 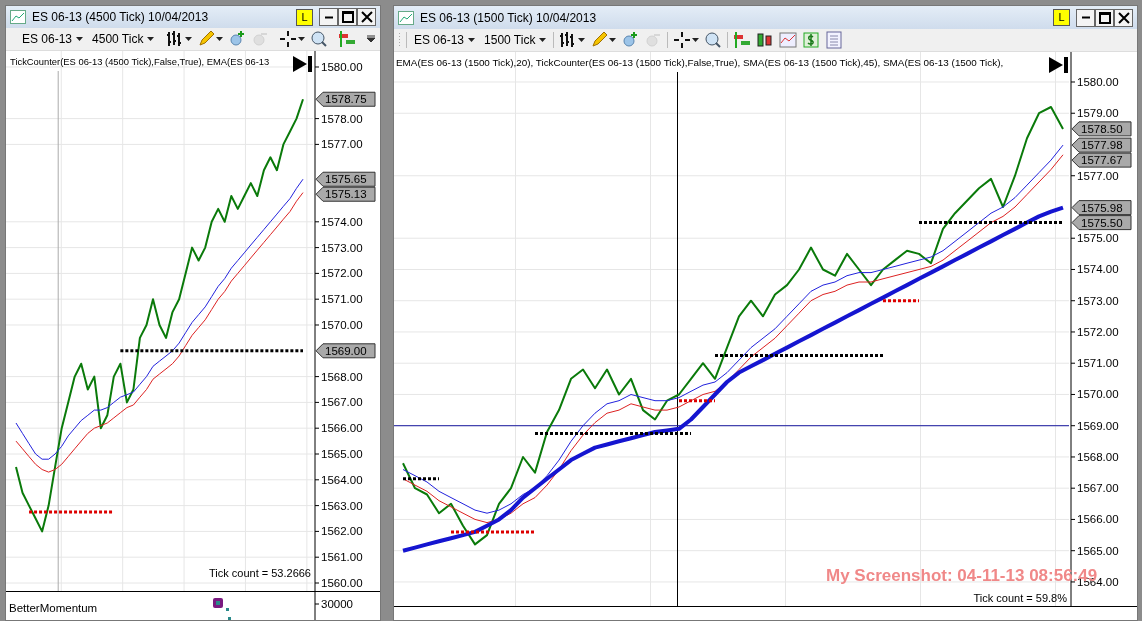 What do you see at coordinates (1098, 176) in the screenshot?
I see `axis-tick-label: 1577.00` at bounding box center [1098, 176].